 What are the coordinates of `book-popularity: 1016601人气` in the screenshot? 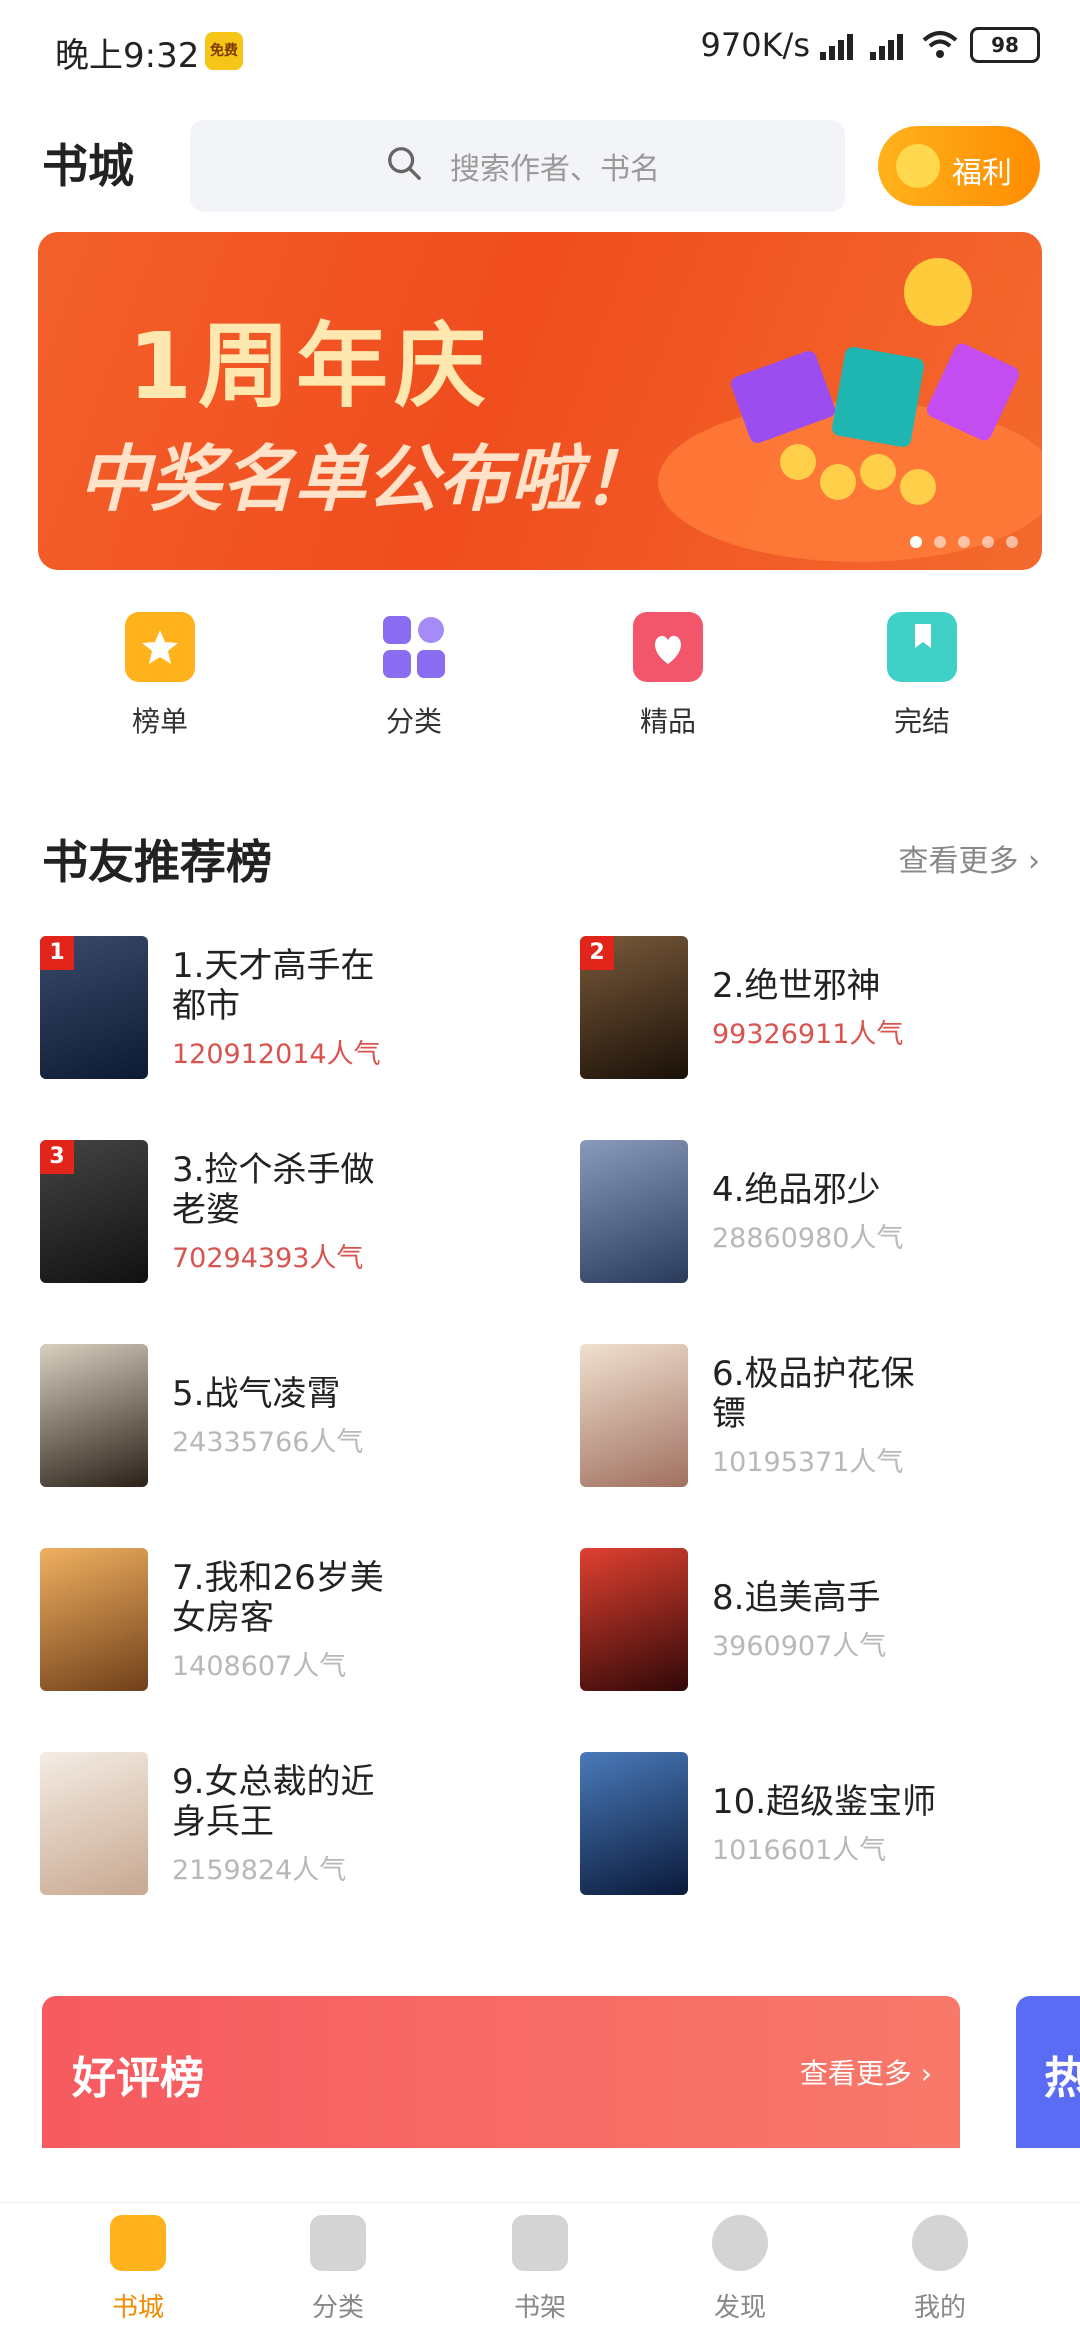 It's located at (799, 1850).